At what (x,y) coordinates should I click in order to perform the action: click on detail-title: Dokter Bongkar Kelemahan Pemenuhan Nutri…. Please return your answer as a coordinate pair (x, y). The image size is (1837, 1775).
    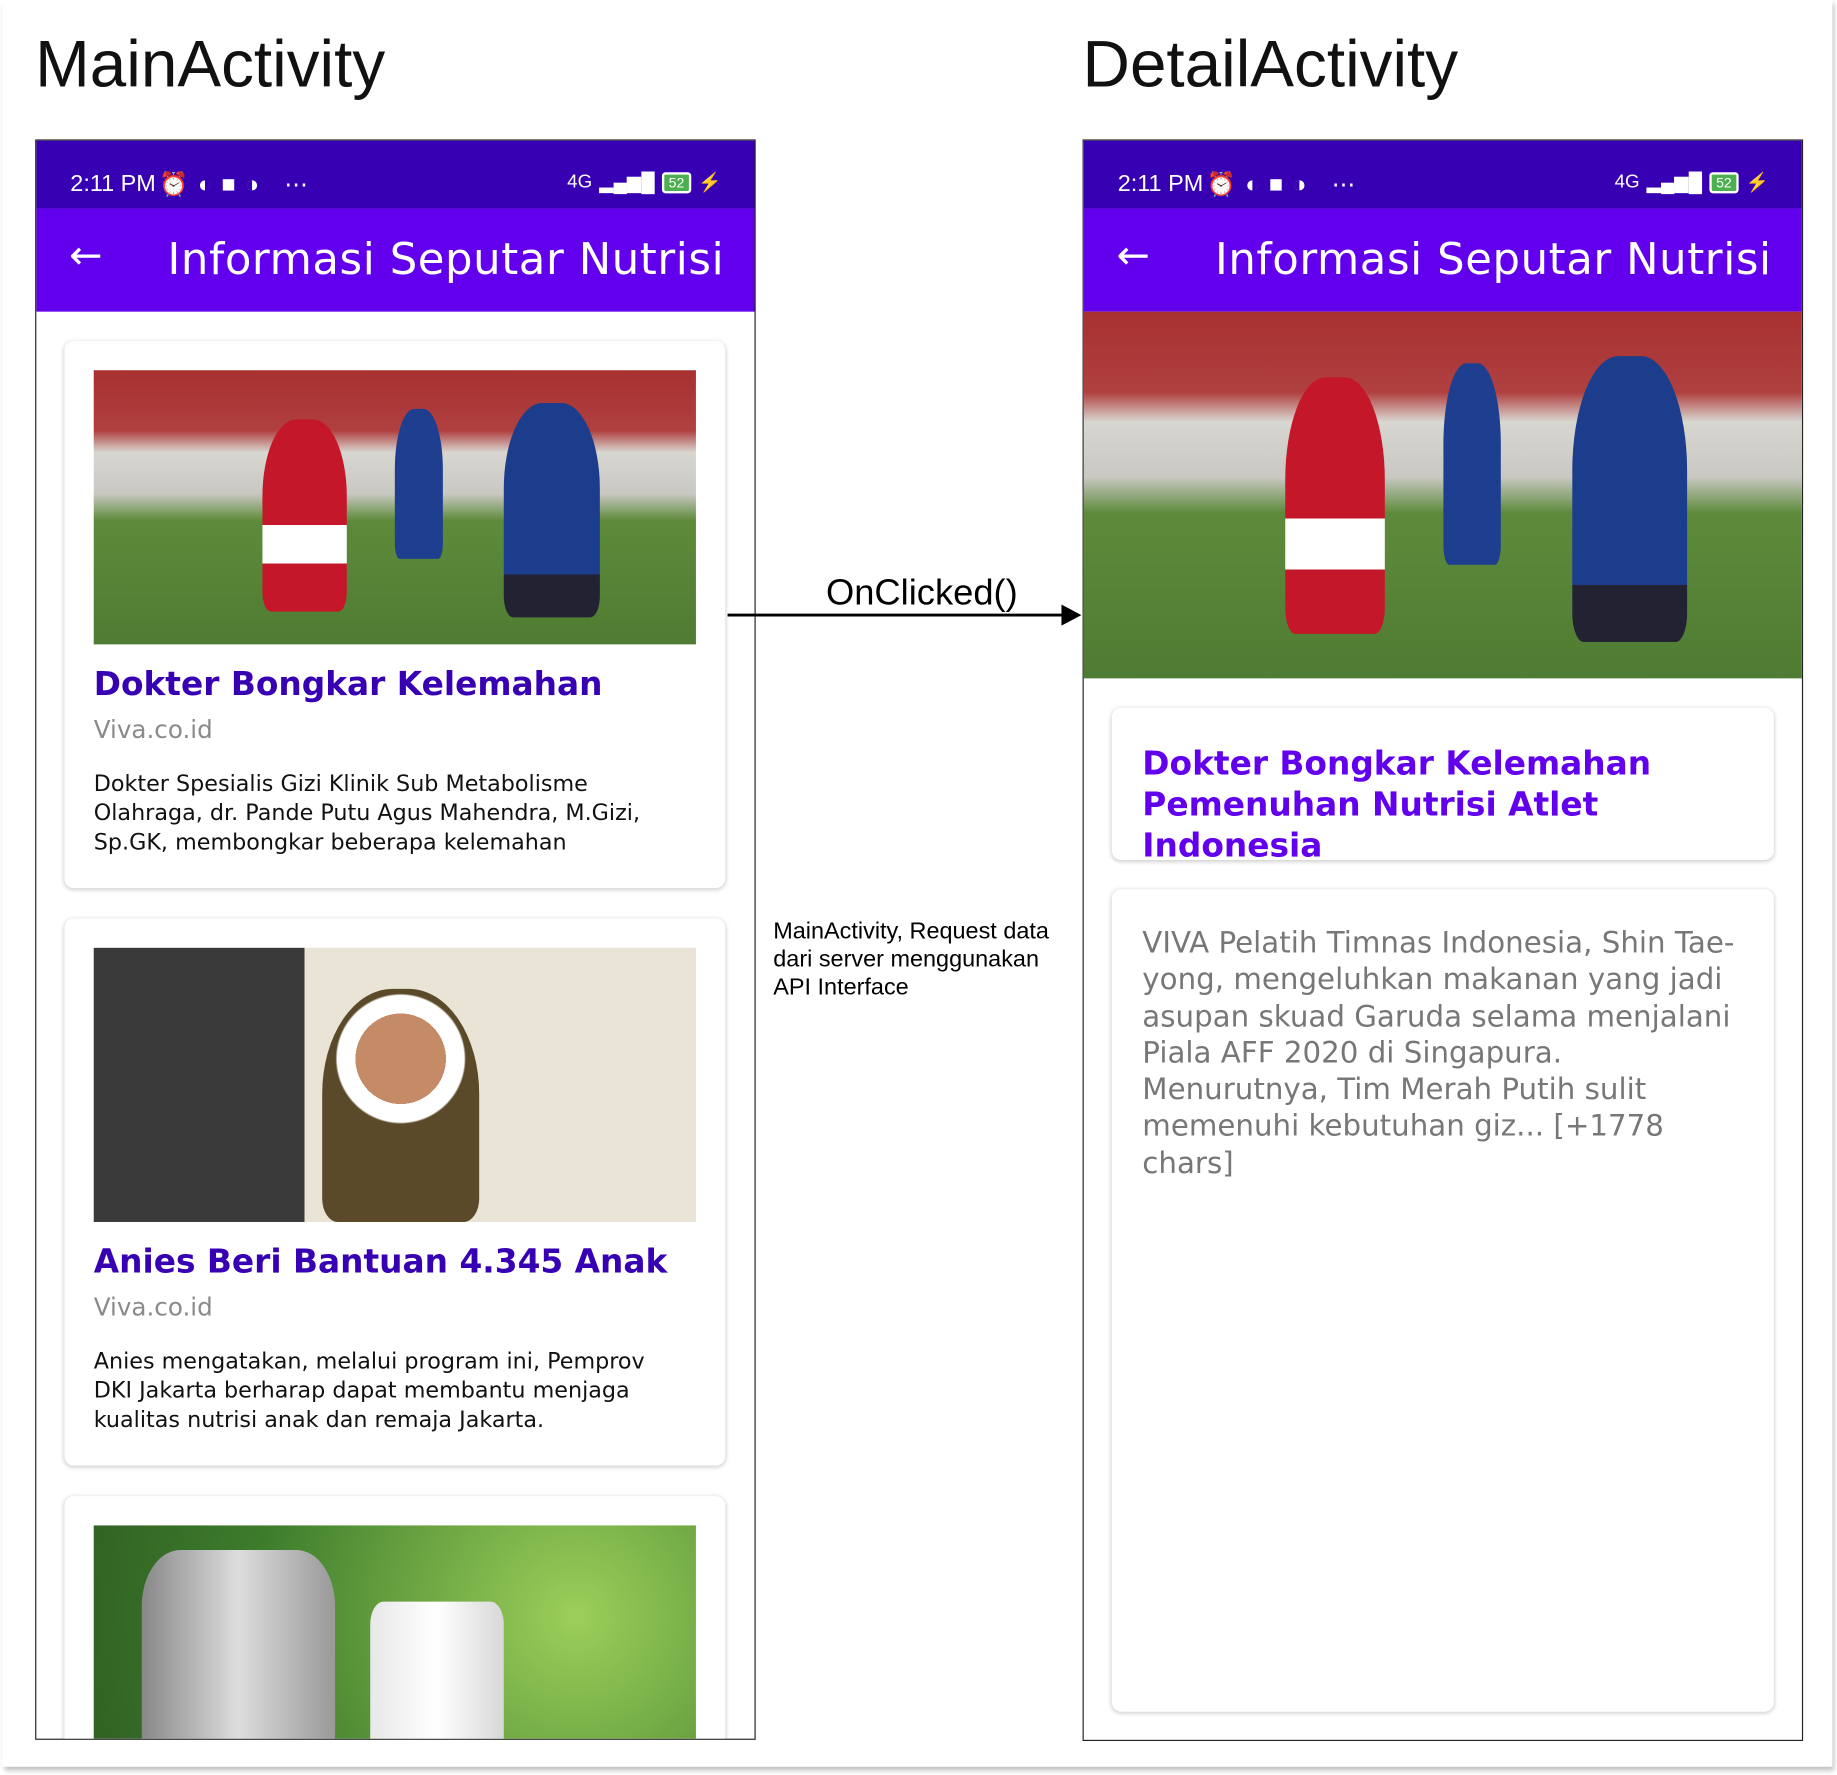
    Looking at the image, I should click on (1397, 804).